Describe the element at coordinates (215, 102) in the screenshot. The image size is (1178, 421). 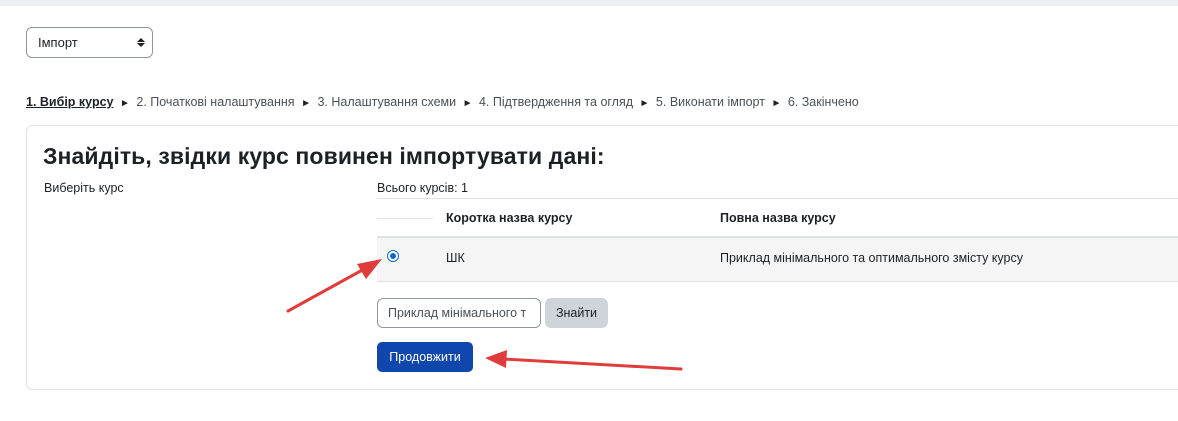
I see `step-2: 2. Початкові налаштування` at that location.